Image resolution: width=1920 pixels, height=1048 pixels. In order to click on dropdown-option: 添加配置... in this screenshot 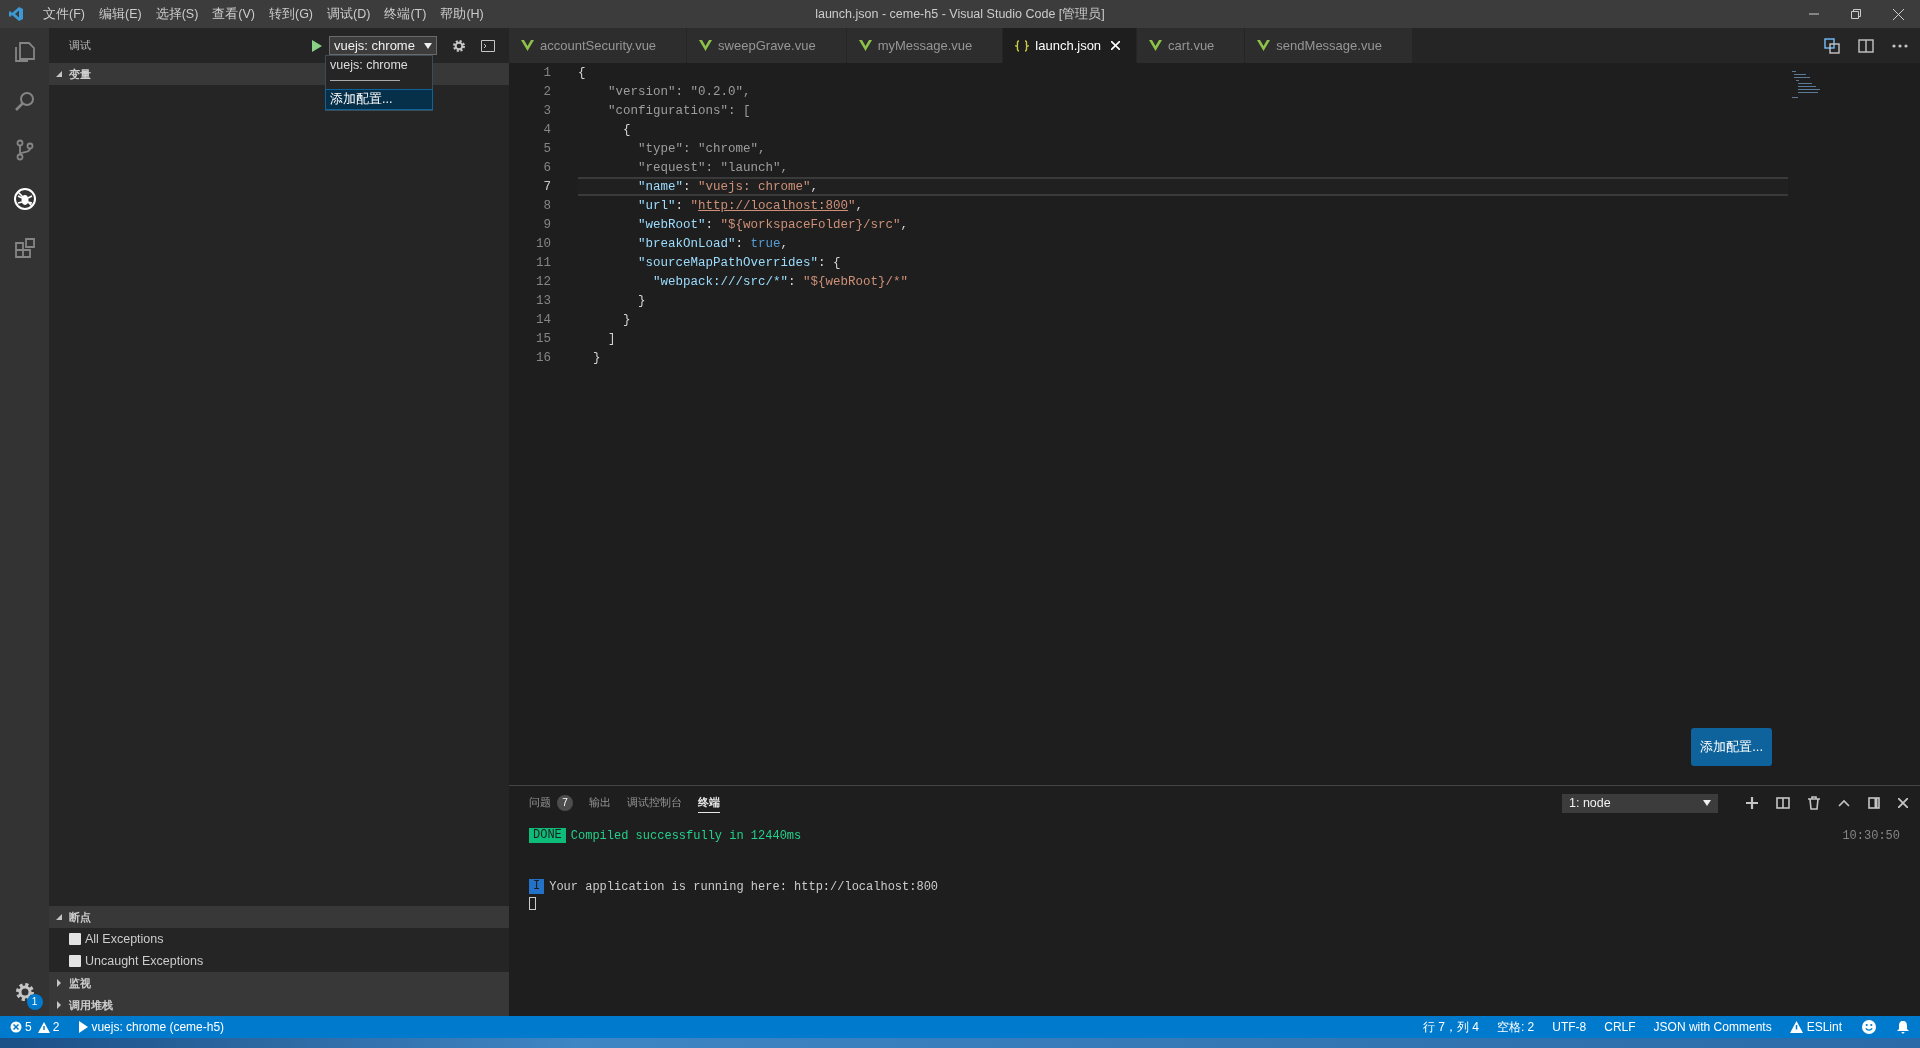, I will do `click(379, 99)`.